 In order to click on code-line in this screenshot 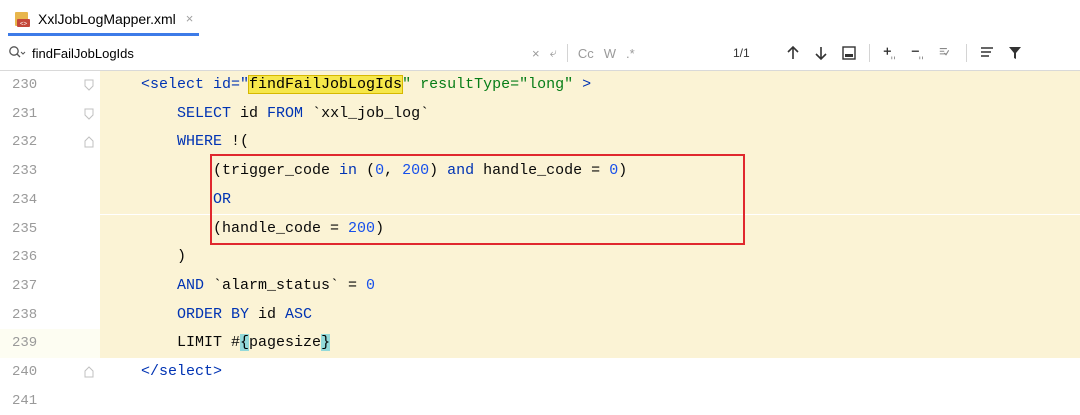, I will do `click(590, 401)`.